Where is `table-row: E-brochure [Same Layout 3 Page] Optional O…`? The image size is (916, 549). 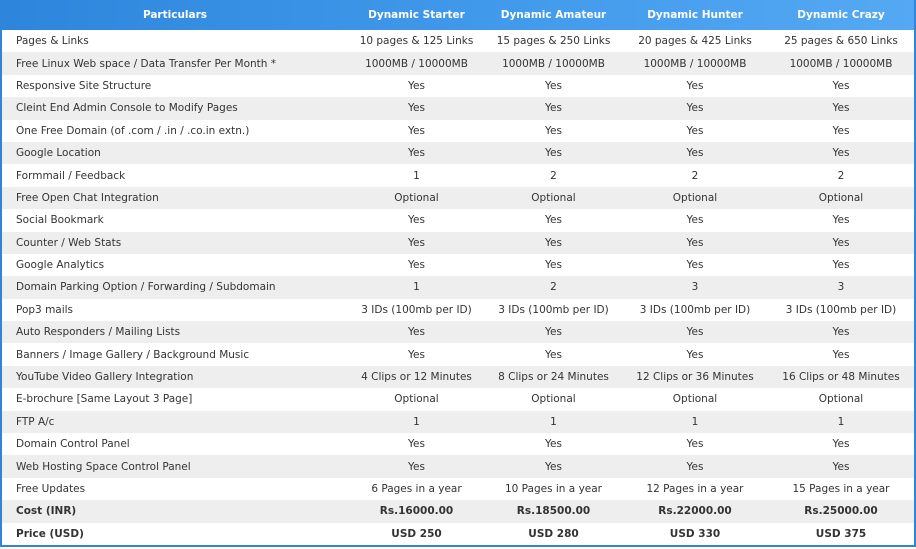 table-row: E-brochure [Same Layout 3 Page] Optional O… is located at coordinates (458, 399).